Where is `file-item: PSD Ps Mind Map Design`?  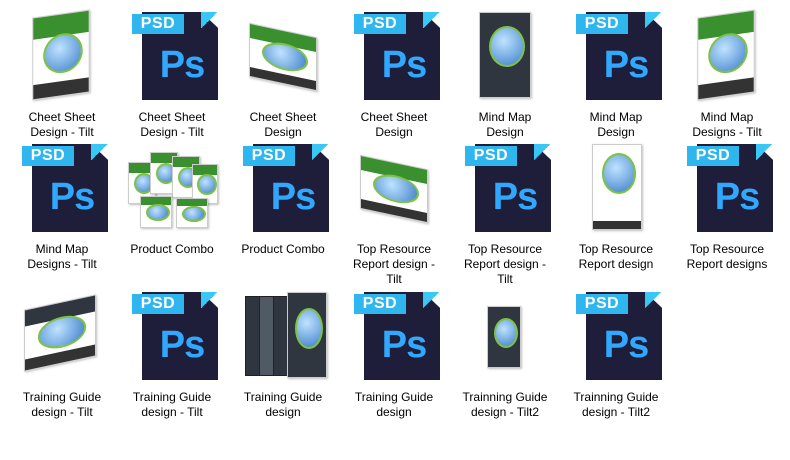
file-item: PSD Ps Mind Map Design is located at coordinates (616, 74).